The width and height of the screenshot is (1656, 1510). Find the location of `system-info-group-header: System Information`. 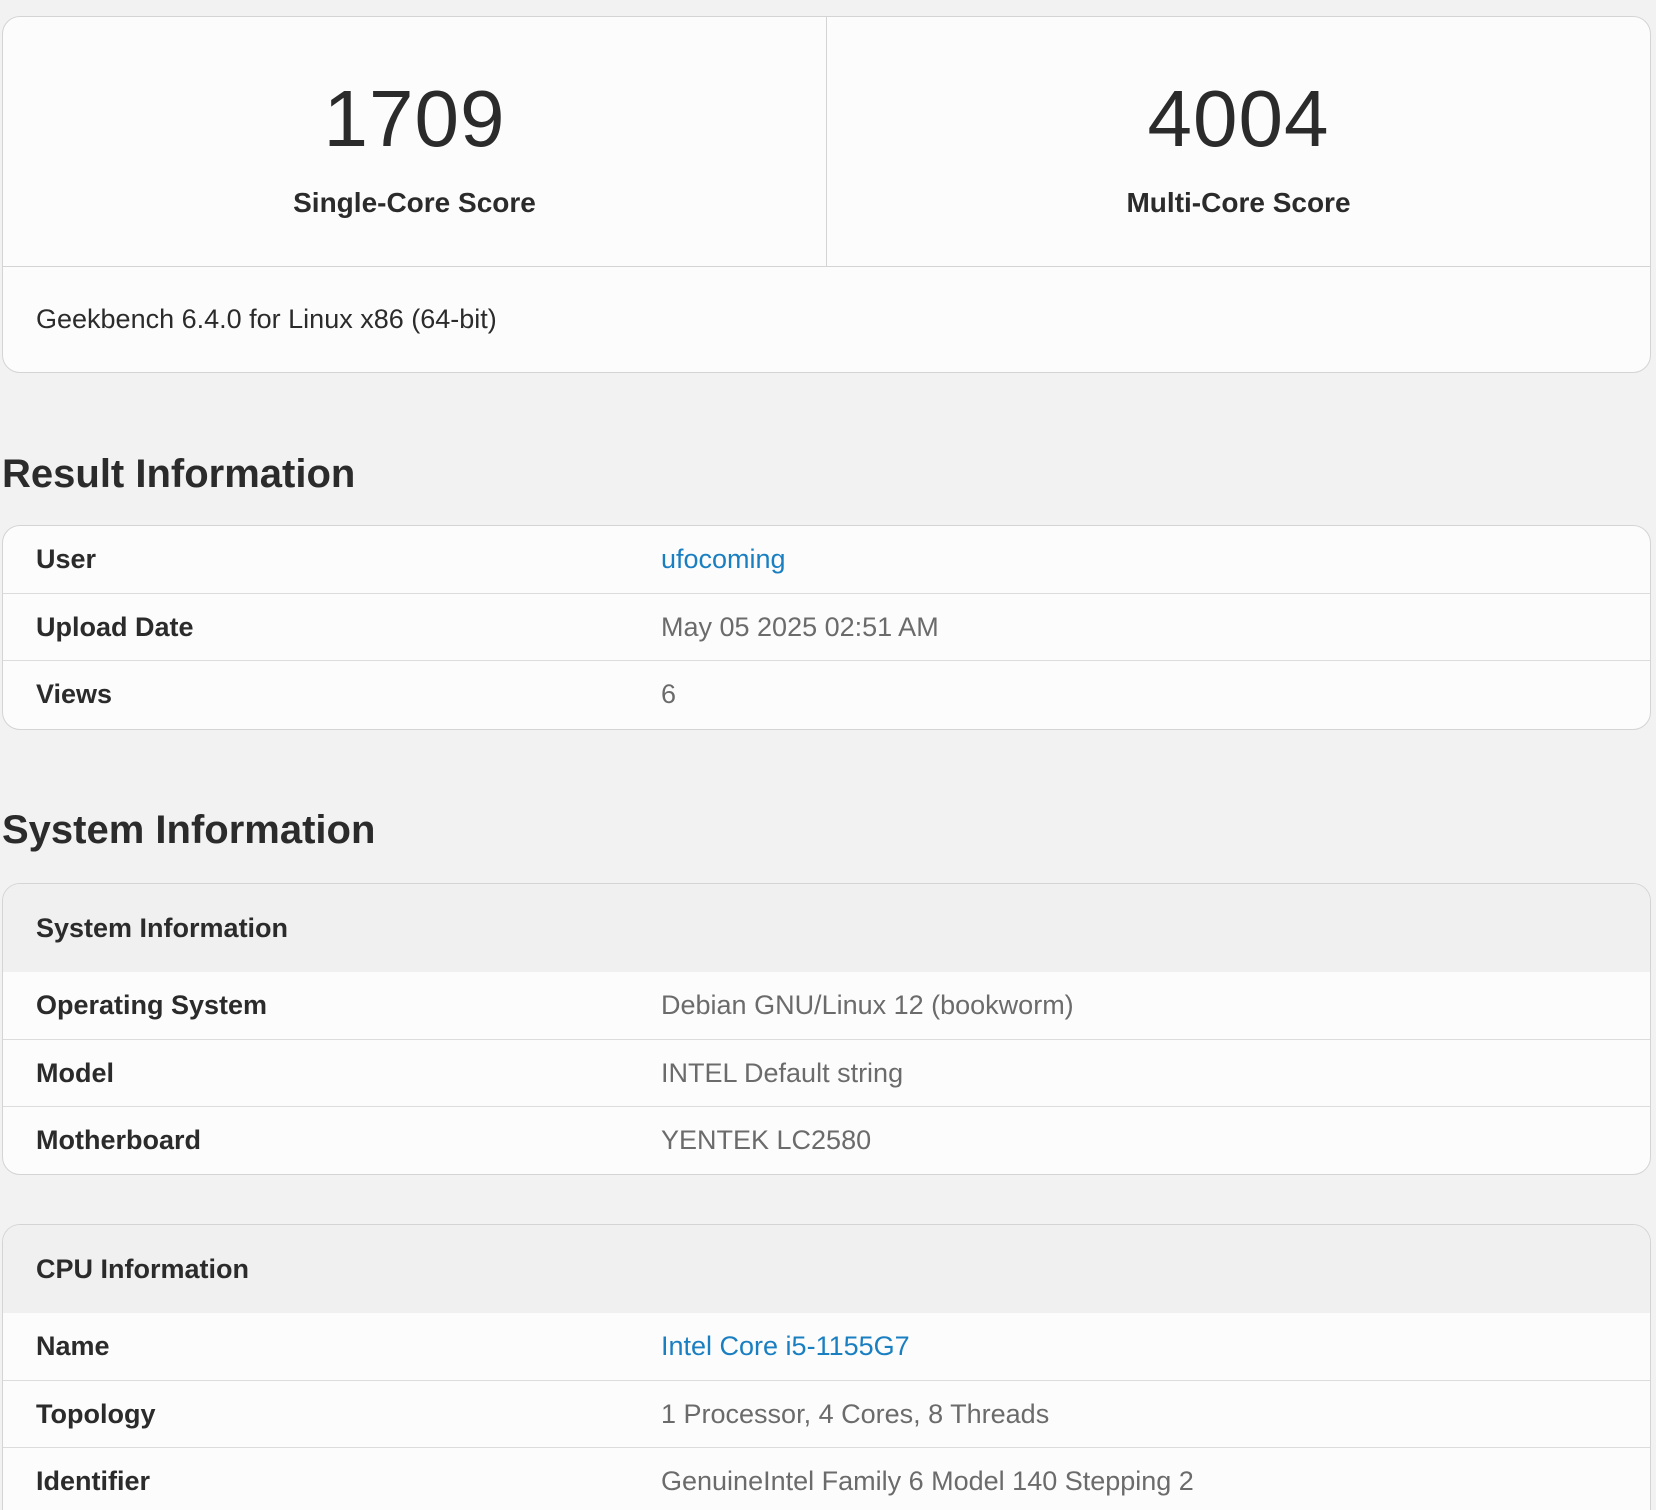

system-info-group-header: System Information is located at coordinates (826, 928).